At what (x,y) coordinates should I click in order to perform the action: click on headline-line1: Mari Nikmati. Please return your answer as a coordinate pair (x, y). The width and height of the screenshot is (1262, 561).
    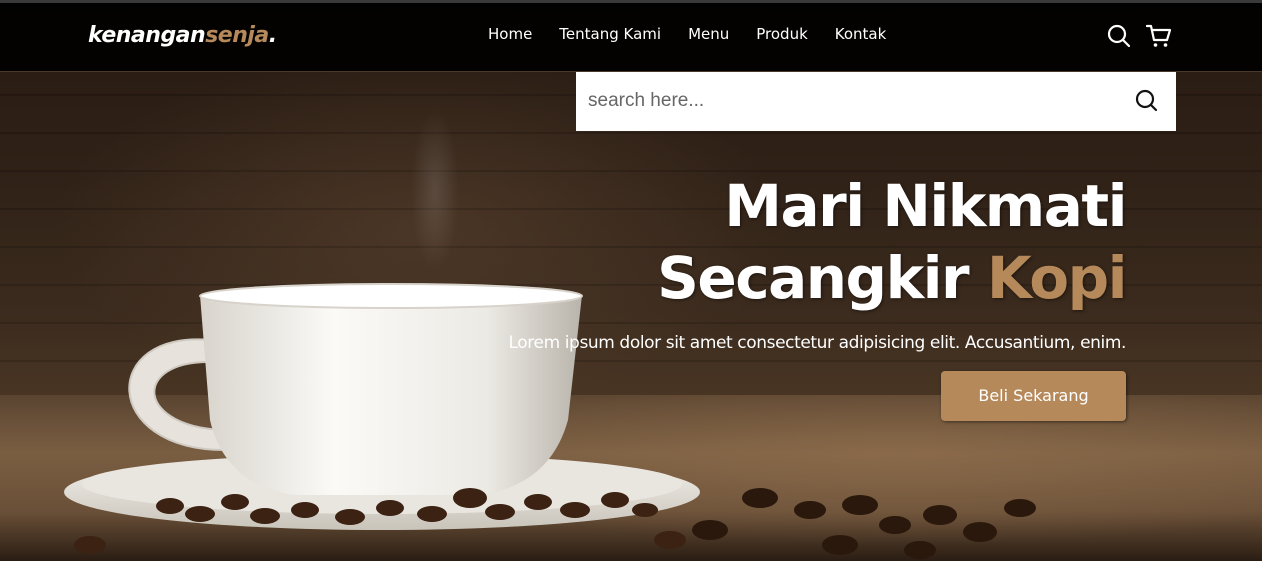
    Looking at the image, I should click on (925, 206).